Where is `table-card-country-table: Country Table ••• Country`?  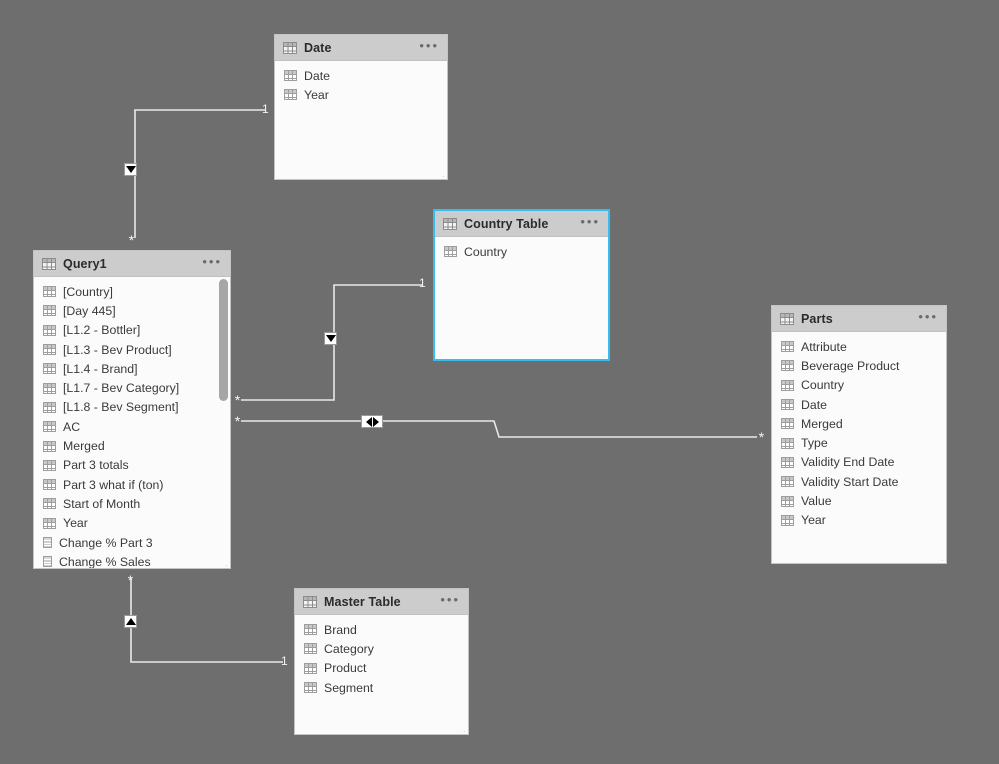
table-card-country-table: Country Table ••• Country is located at coordinates (521, 285).